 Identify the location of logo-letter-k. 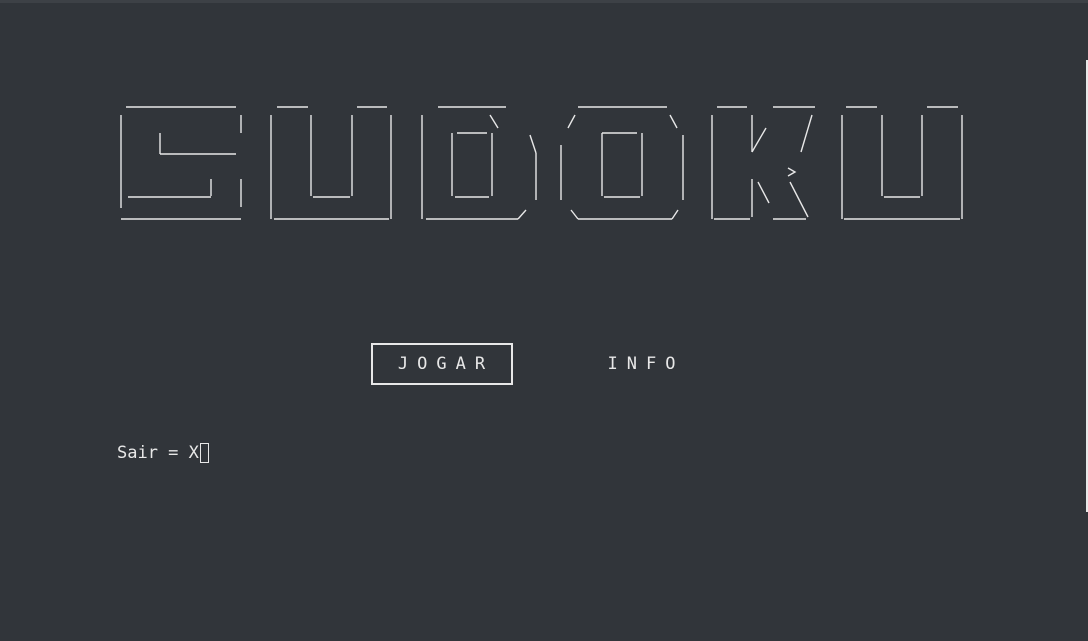
(763, 163).